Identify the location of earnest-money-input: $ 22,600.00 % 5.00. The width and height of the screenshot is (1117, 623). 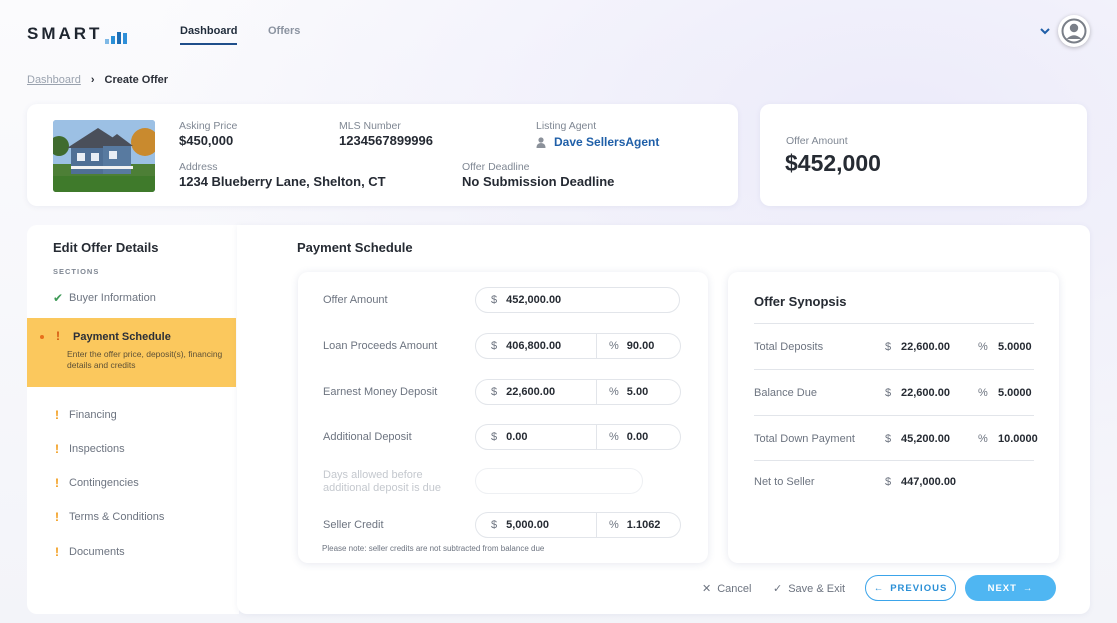
(578, 392).